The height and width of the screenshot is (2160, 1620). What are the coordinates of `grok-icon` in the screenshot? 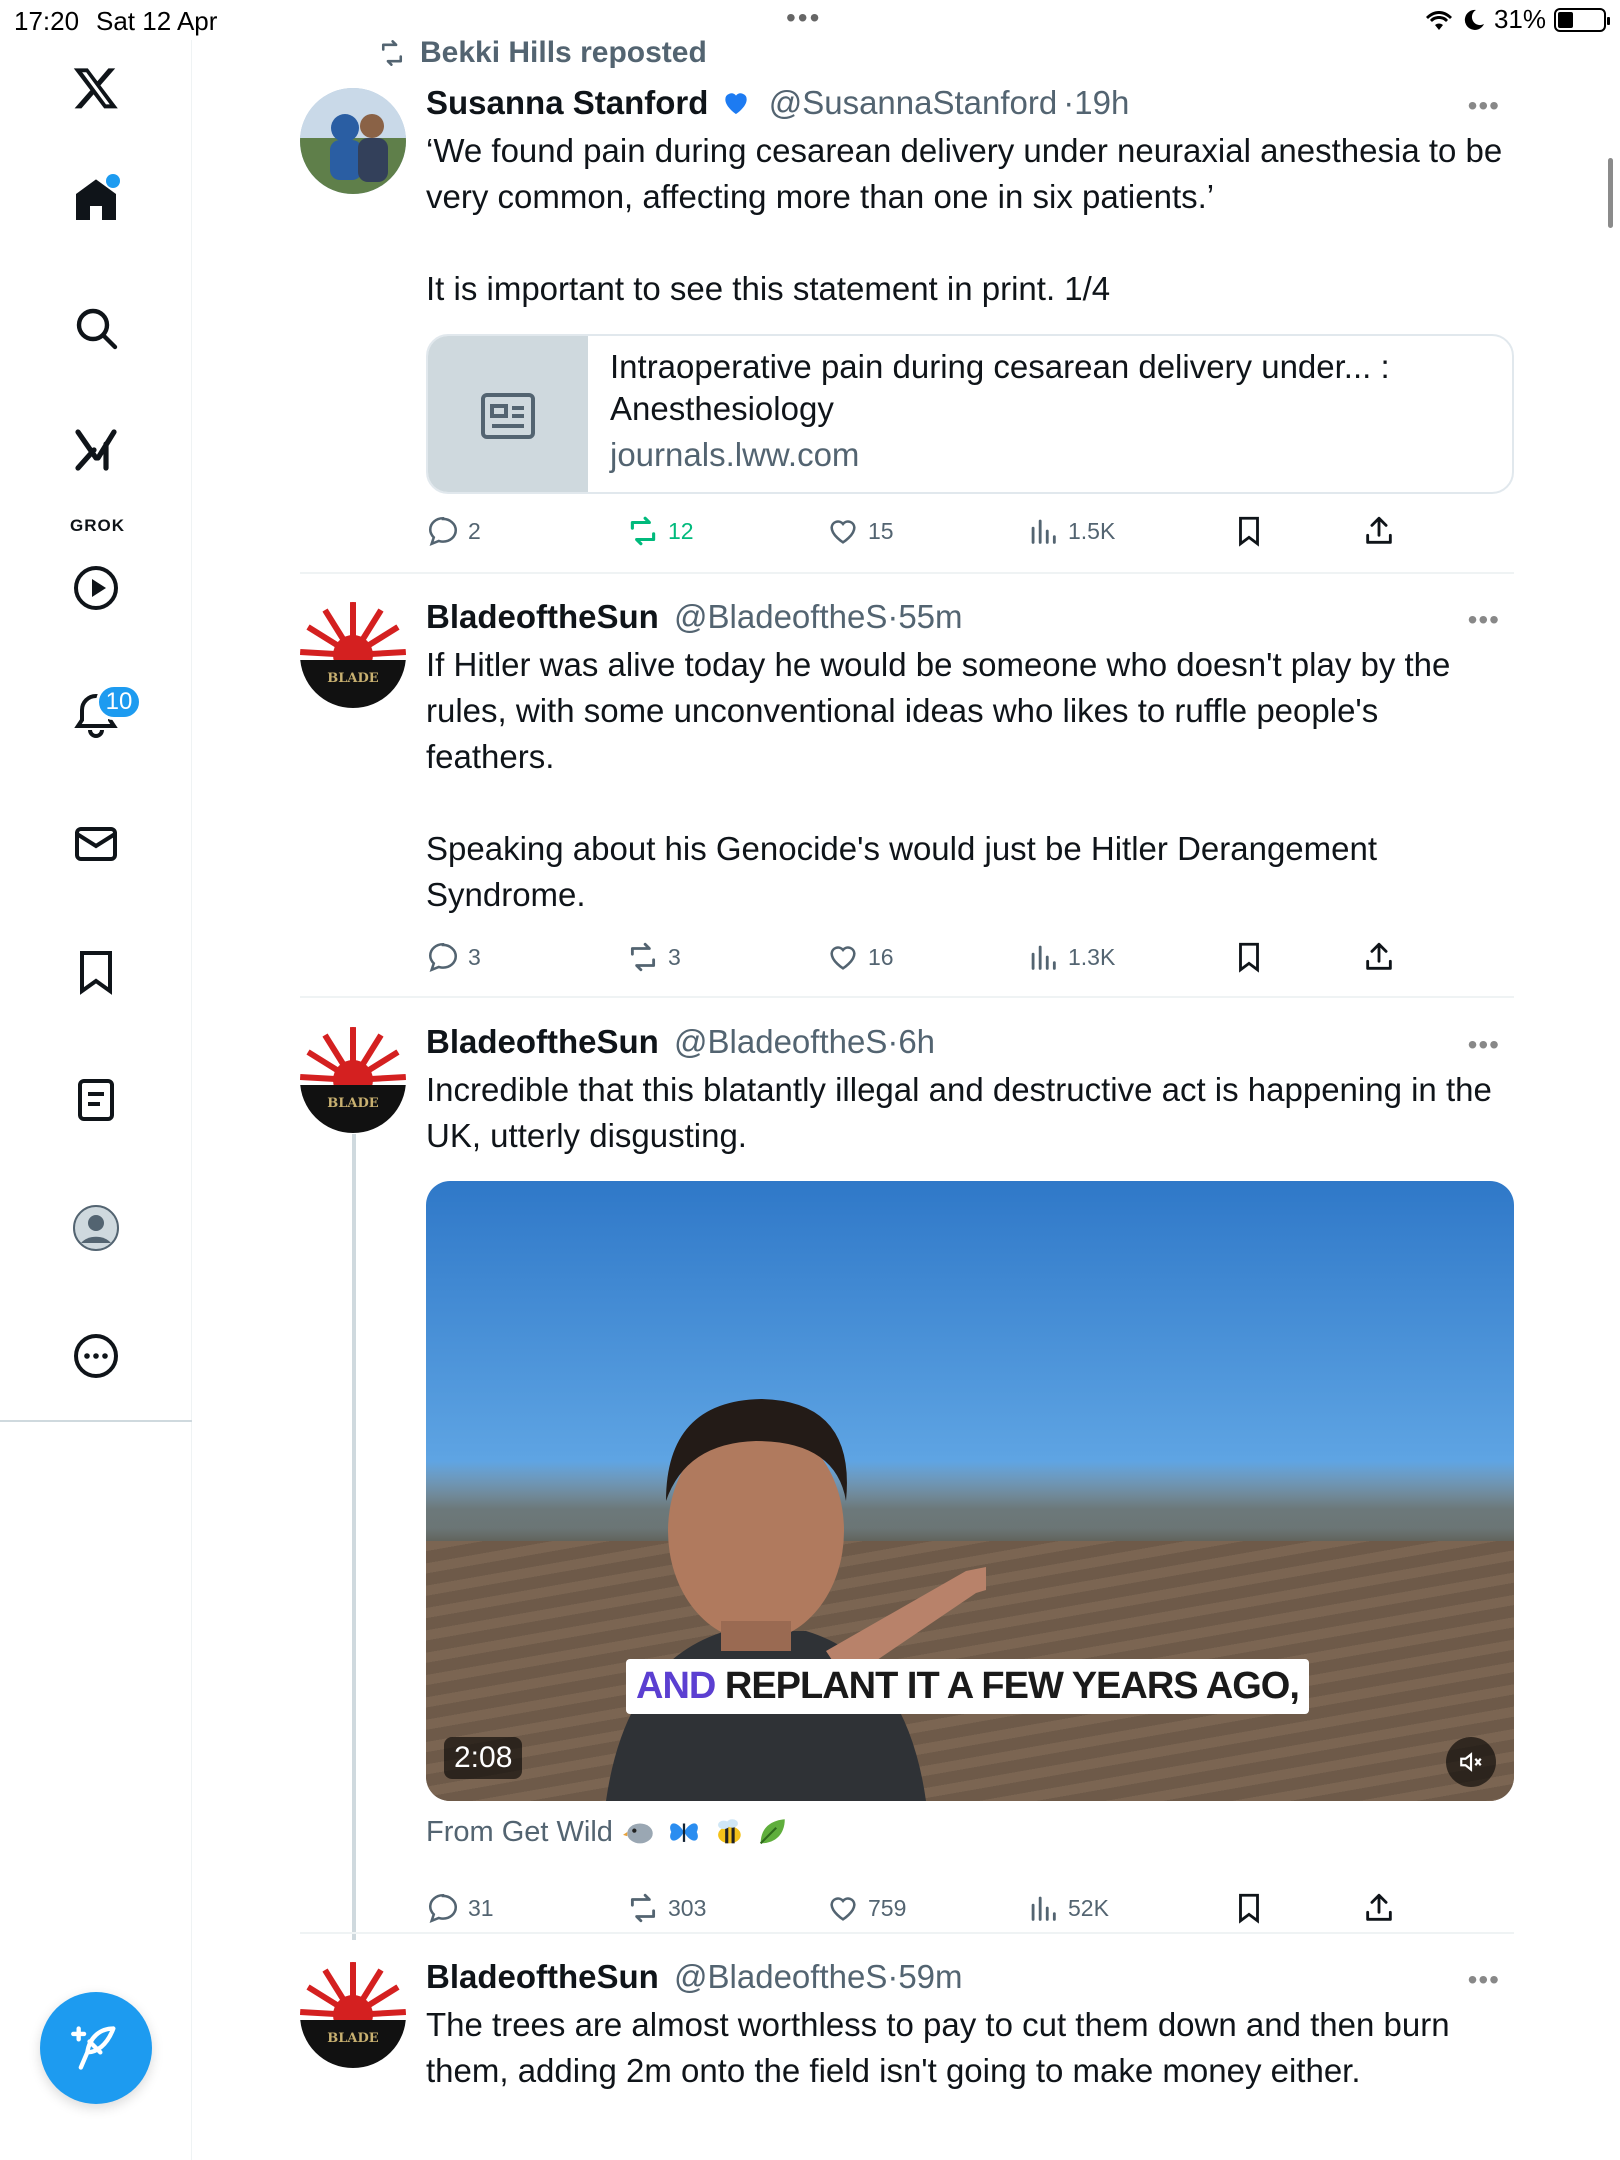 It's located at (96, 450).